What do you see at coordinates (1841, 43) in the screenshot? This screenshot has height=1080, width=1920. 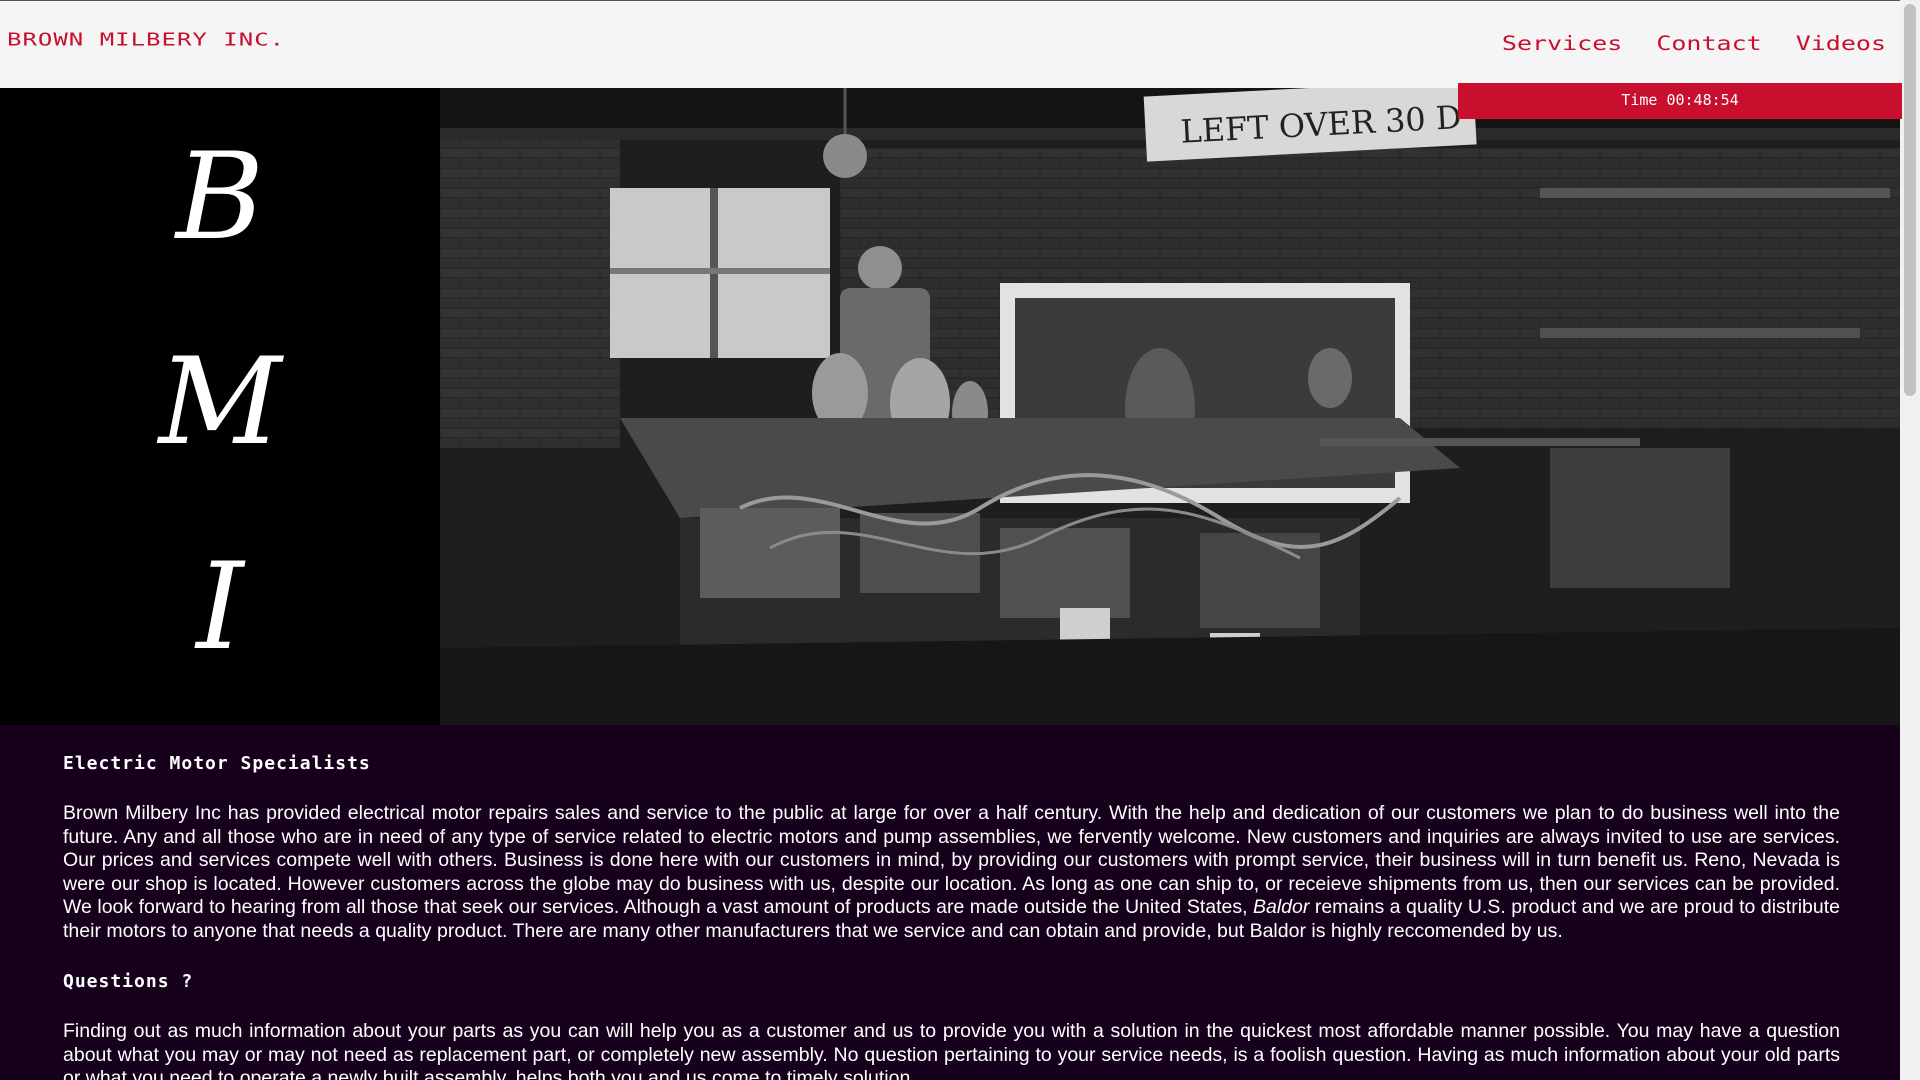 I see `nav-videos-link: Videos` at bounding box center [1841, 43].